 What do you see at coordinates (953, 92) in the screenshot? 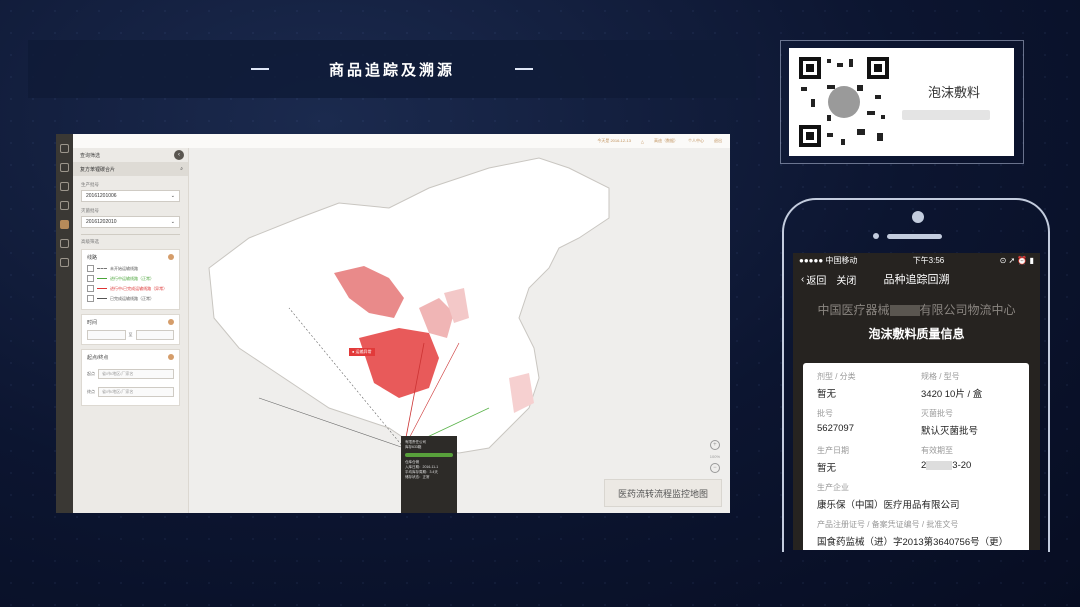
I see `qr-product-name: 泡沫敷料` at bounding box center [953, 92].